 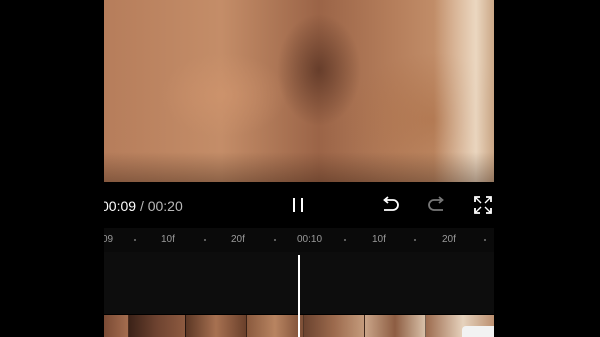 What do you see at coordinates (165, 206) in the screenshot?
I see `total-time: 00:20` at bounding box center [165, 206].